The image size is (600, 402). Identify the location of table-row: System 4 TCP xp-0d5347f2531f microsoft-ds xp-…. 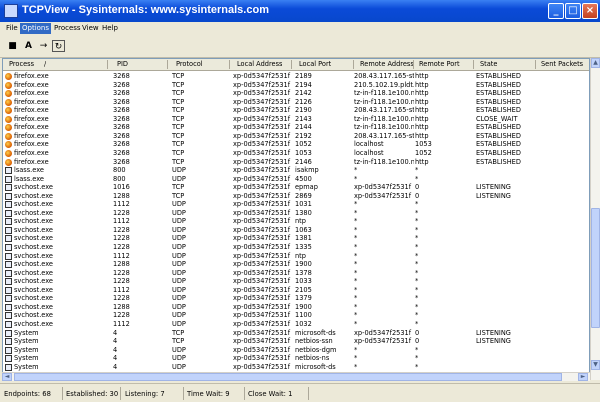
(296, 333).